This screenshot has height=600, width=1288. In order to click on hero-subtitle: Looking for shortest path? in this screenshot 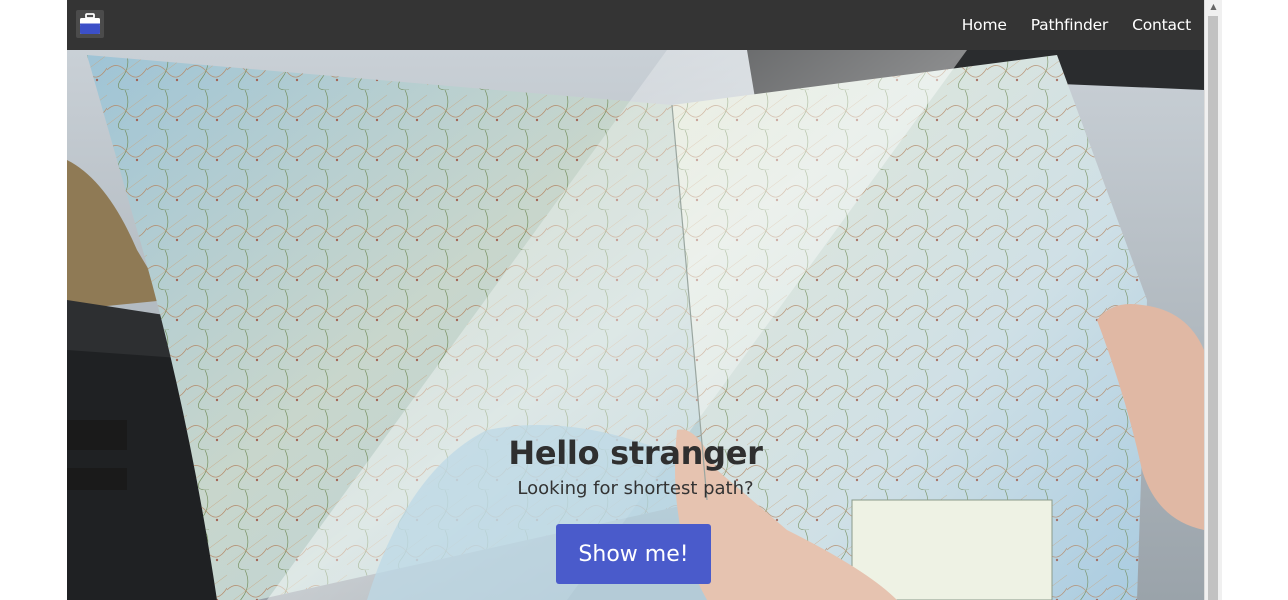, I will do `click(635, 488)`.